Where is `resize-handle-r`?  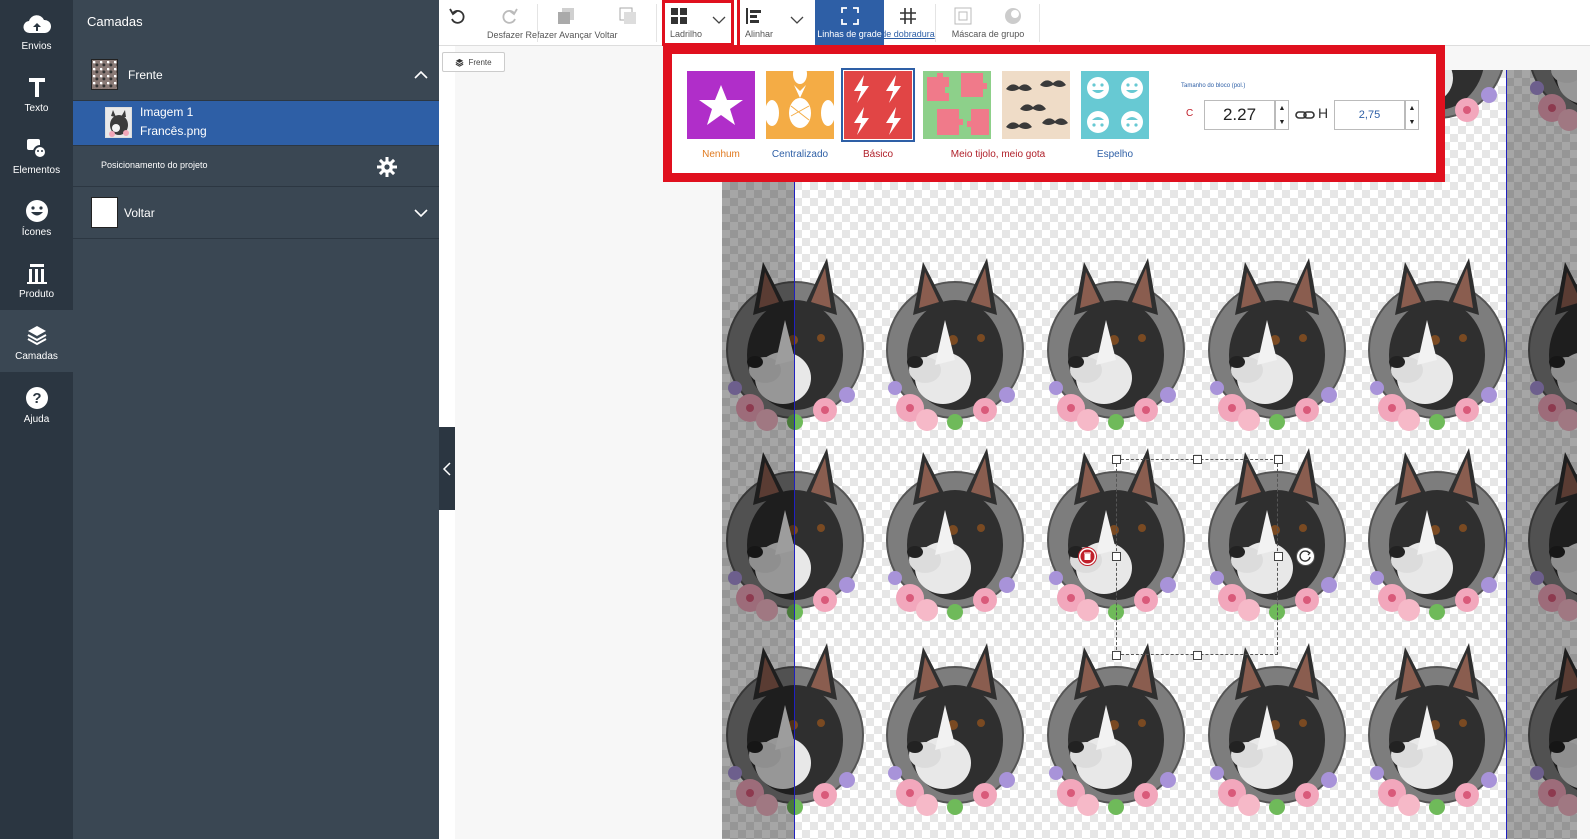 resize-handle-r is located at coordinates (1278, 556).